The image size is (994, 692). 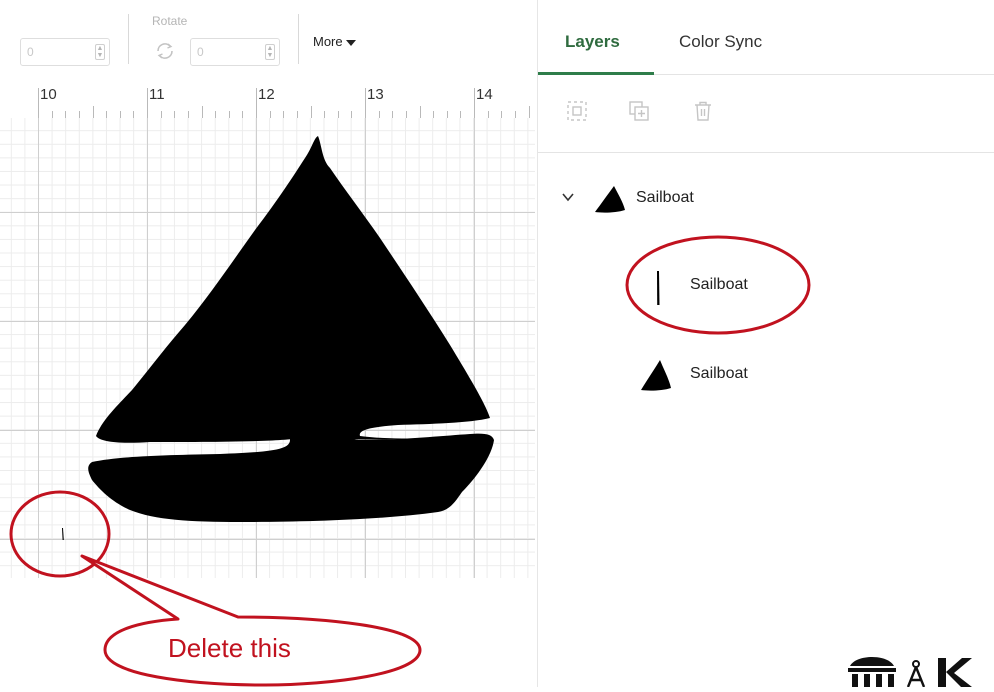 What do you see at coordinates (65, 52) in the screenshot?
I see `position-y-stepper: 0 ▲ ▼` at bounding box center [65, 52].